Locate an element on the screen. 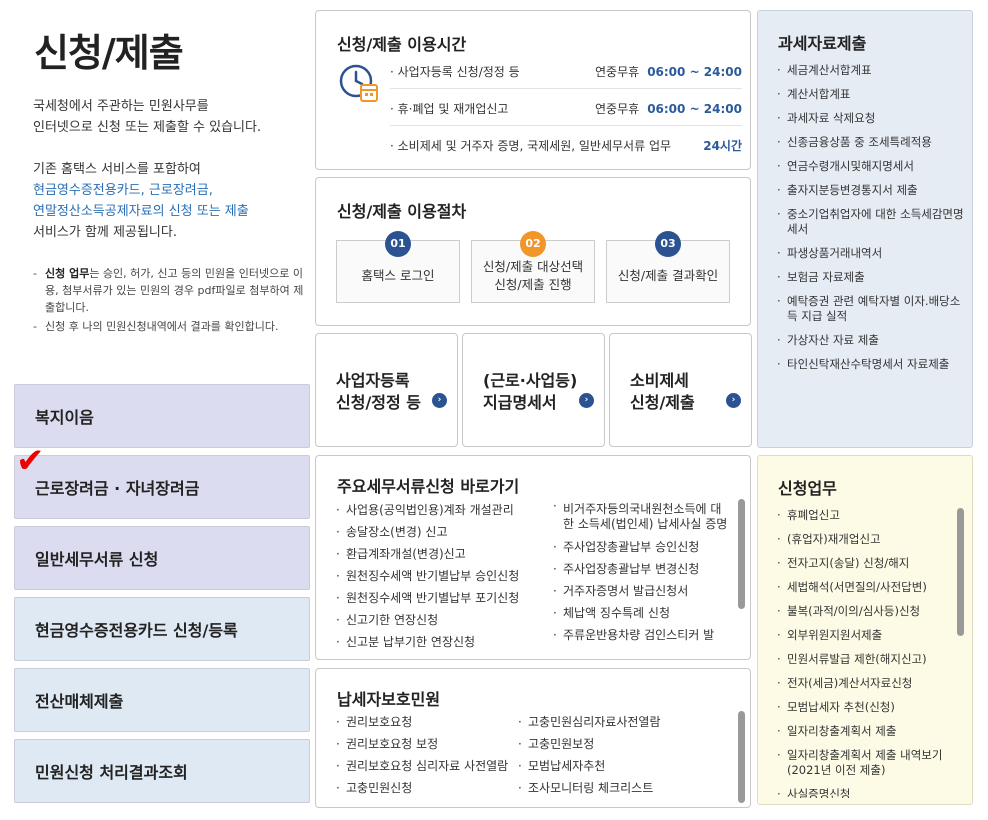 Image resolution: width=988 pixels, height=820 pixels. side-menu-general-docs: 일반세무서류 신청 is located at coordinates (162, 558).